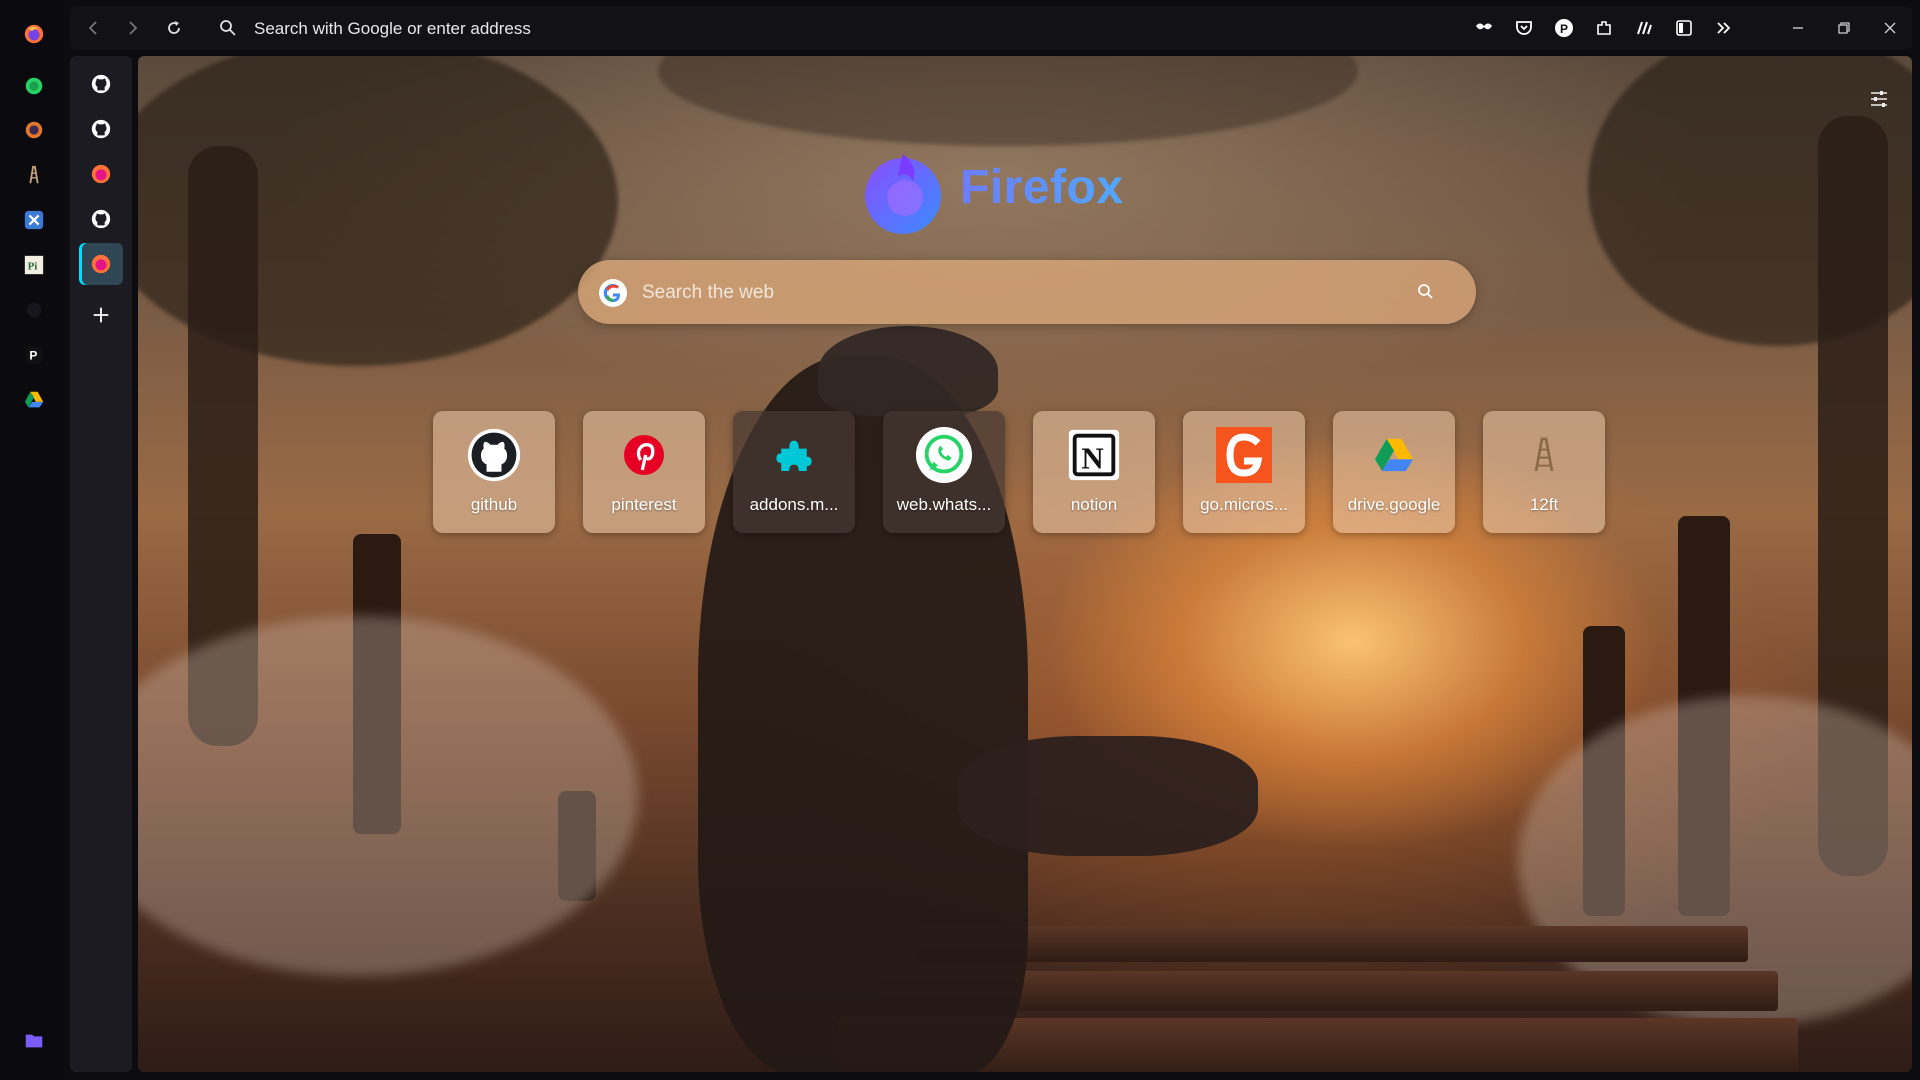 The height and width of the screenshot is (1080, 1920). Describe the element at coordinates (494, 504) in the screenshot. I see `shortcut-label: github` at that location.